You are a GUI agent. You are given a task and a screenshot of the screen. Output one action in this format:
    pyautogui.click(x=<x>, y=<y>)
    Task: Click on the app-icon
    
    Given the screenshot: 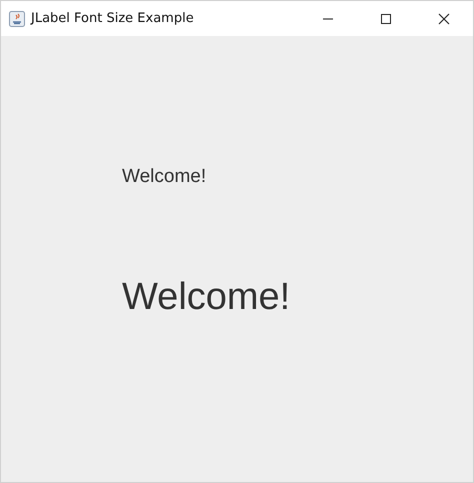 What is the action you would take?
    pyautogui.click(x=17, y=18)
    